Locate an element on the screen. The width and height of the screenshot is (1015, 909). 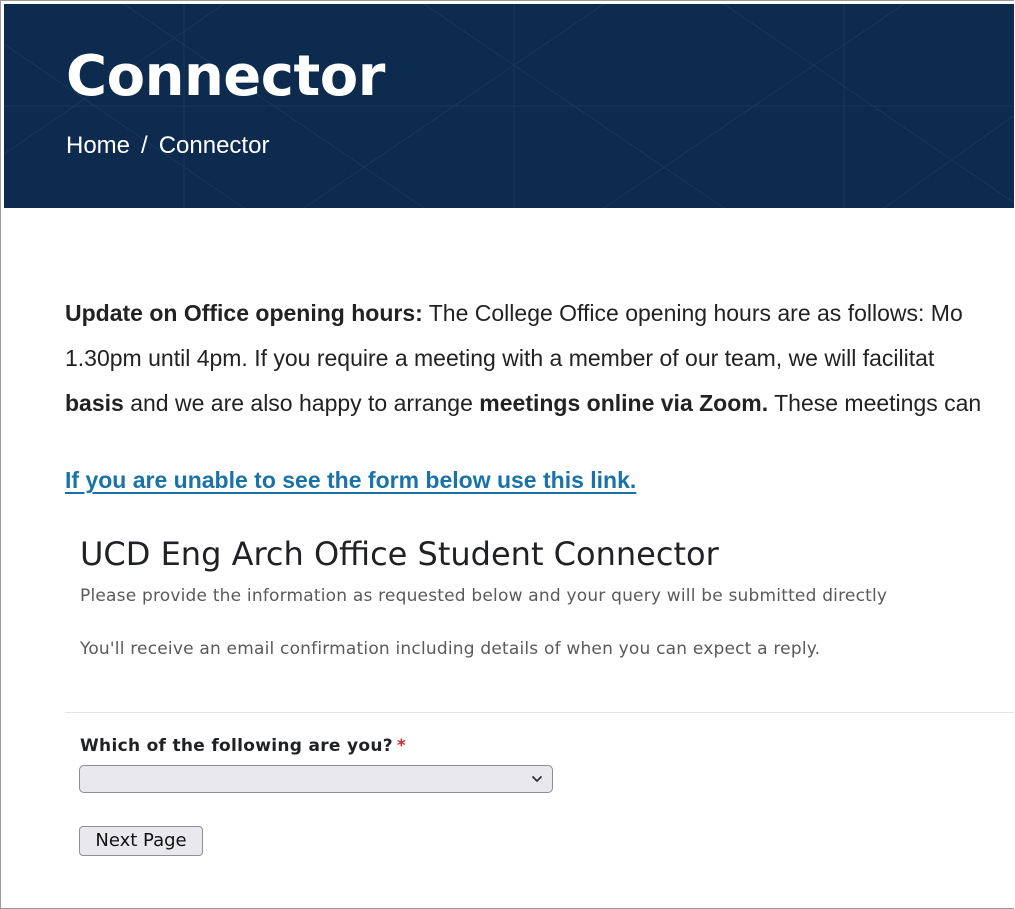
chevron-down-icon is located at coordinates (537, 779).